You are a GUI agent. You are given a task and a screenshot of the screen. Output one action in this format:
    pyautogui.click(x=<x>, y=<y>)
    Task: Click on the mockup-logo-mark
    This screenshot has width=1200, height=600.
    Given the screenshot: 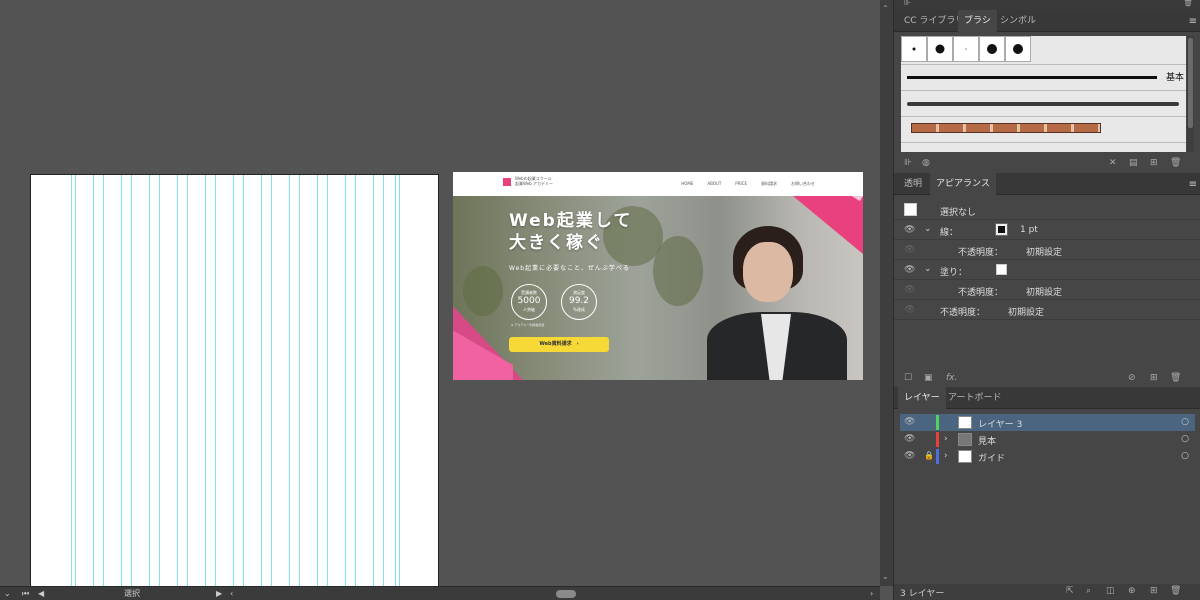 What is the action you would take?
    pyautogui.click(x=507, y=182)
    